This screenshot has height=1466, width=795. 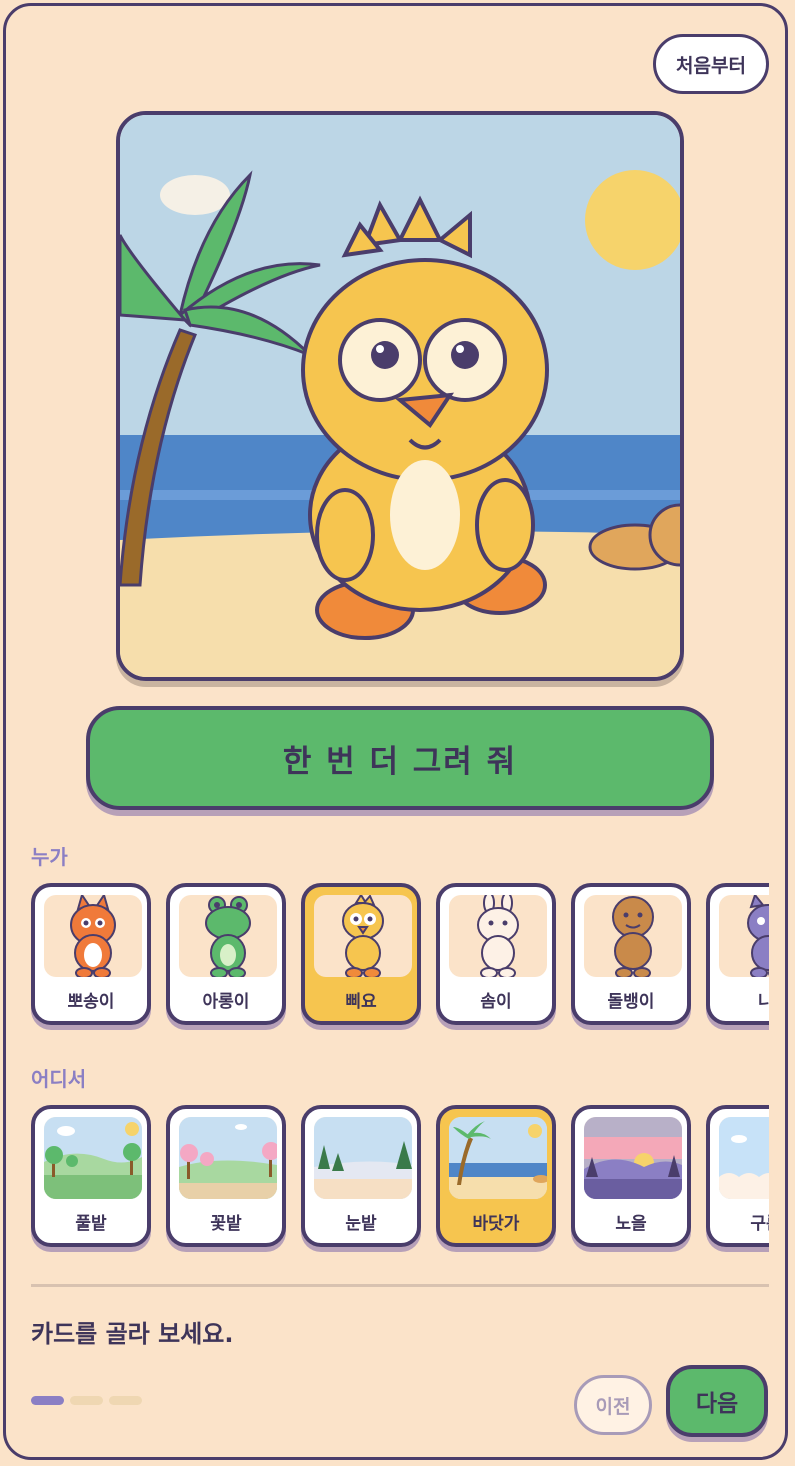 I want to click on where-card-label: 풀밭, so click(x=91, y=1224).